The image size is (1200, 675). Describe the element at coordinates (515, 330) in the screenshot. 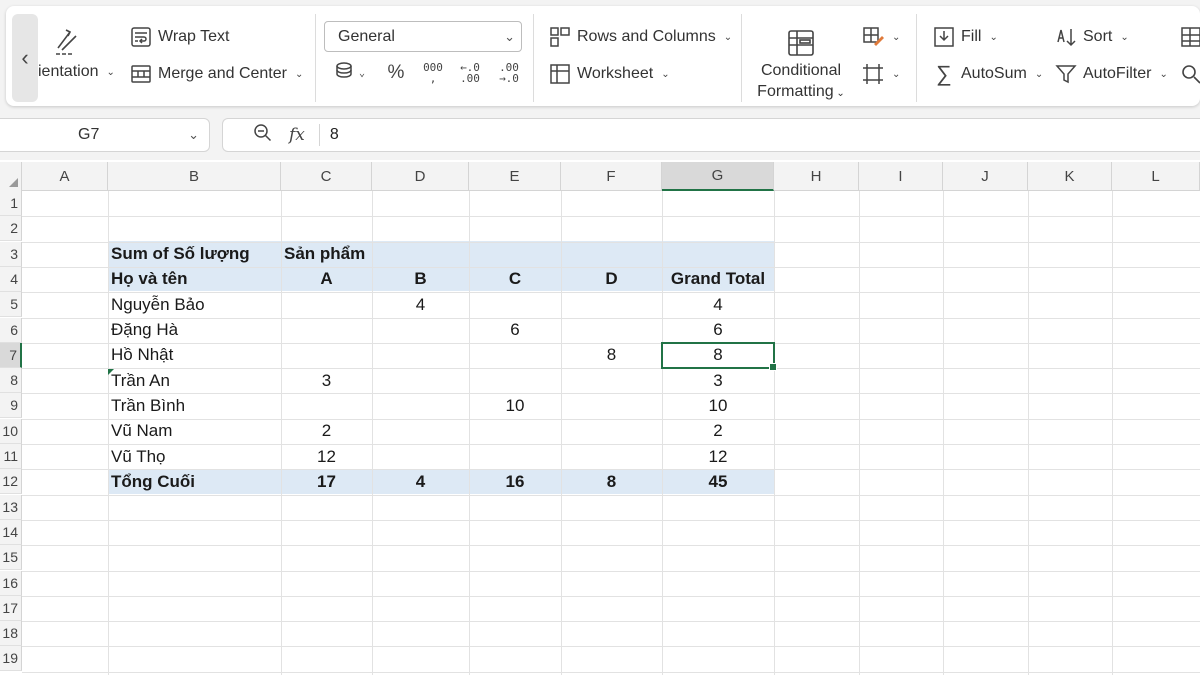

I see `pivot-value-cell: 6` at that location.